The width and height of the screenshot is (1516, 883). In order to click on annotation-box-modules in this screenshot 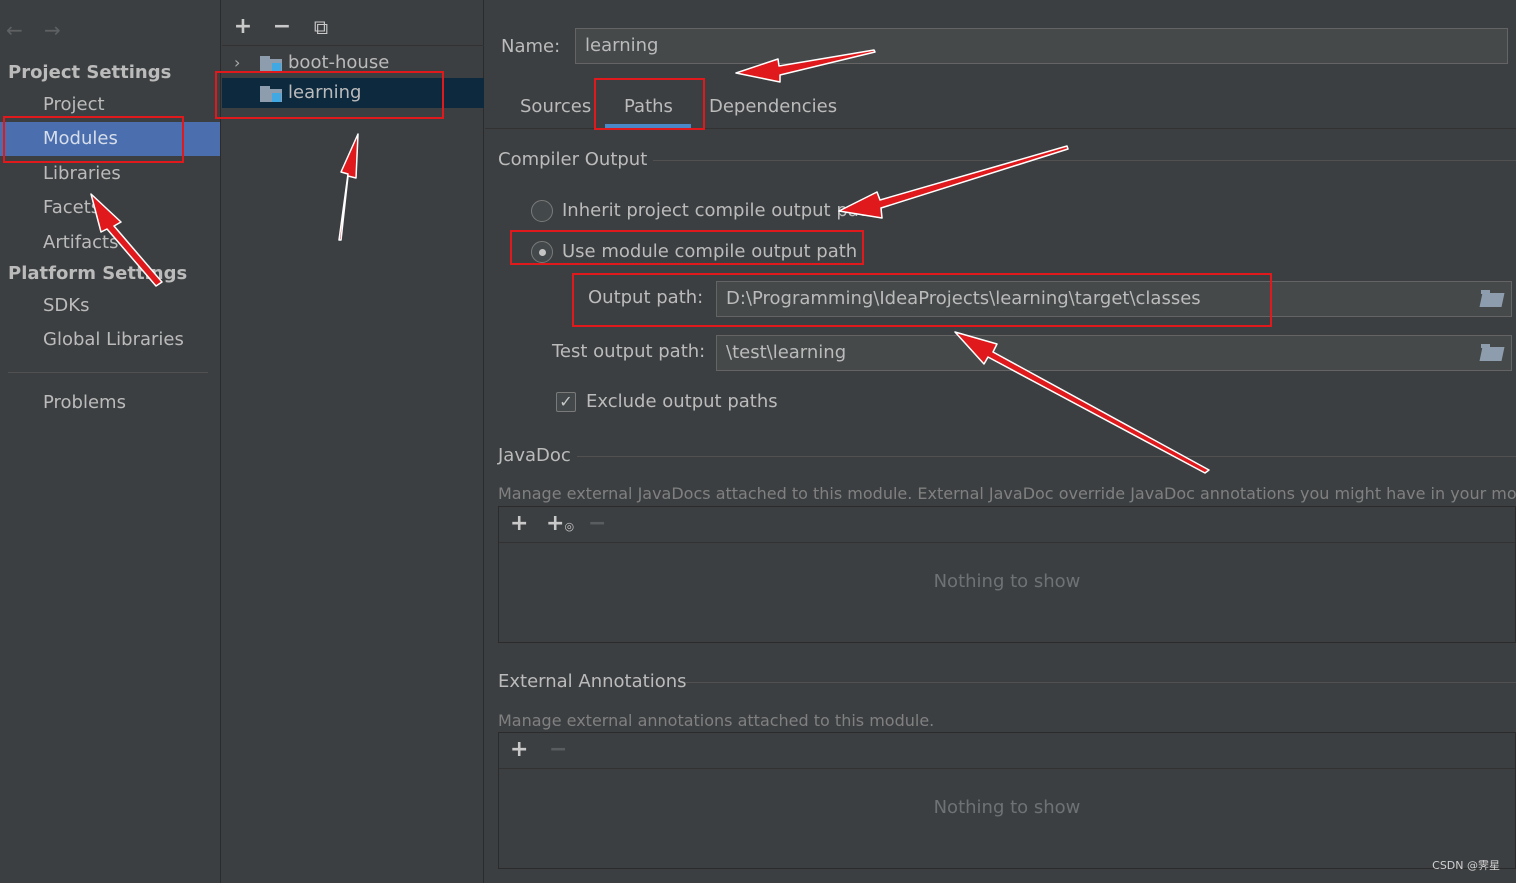, I will do `click(93, 139)`.